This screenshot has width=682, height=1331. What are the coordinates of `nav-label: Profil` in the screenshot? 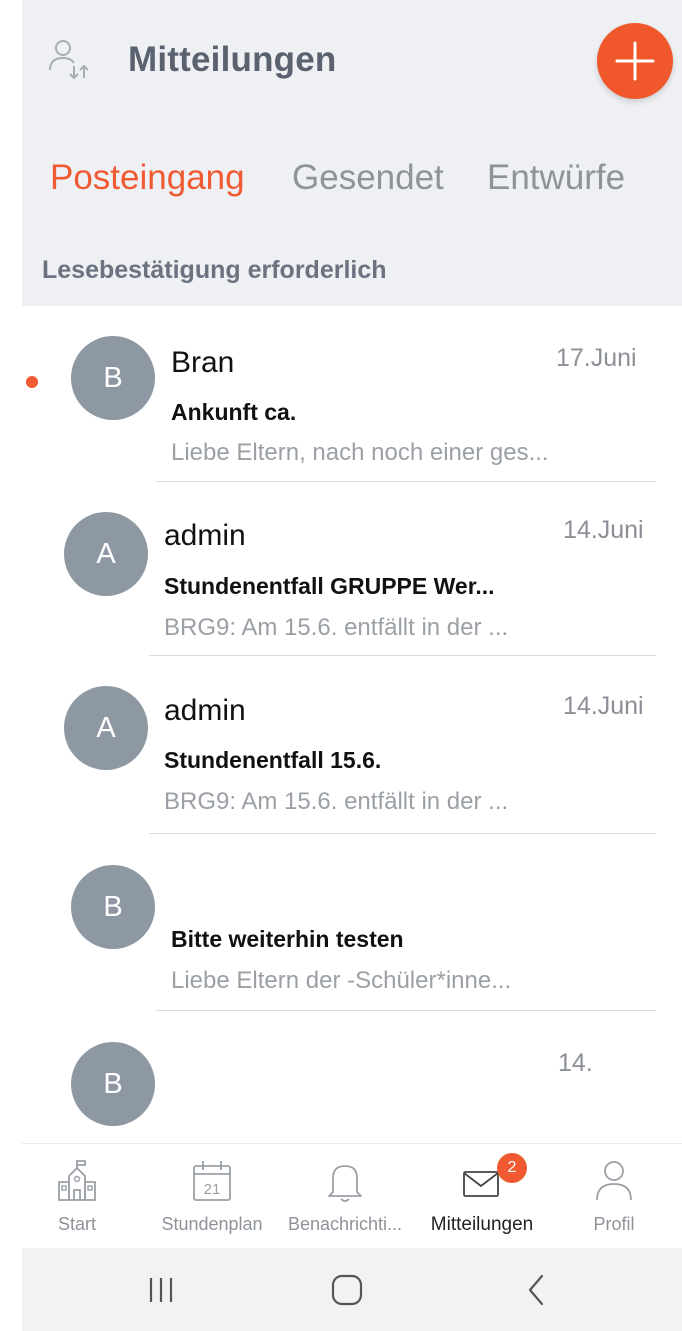 It's located at (614, 1224).